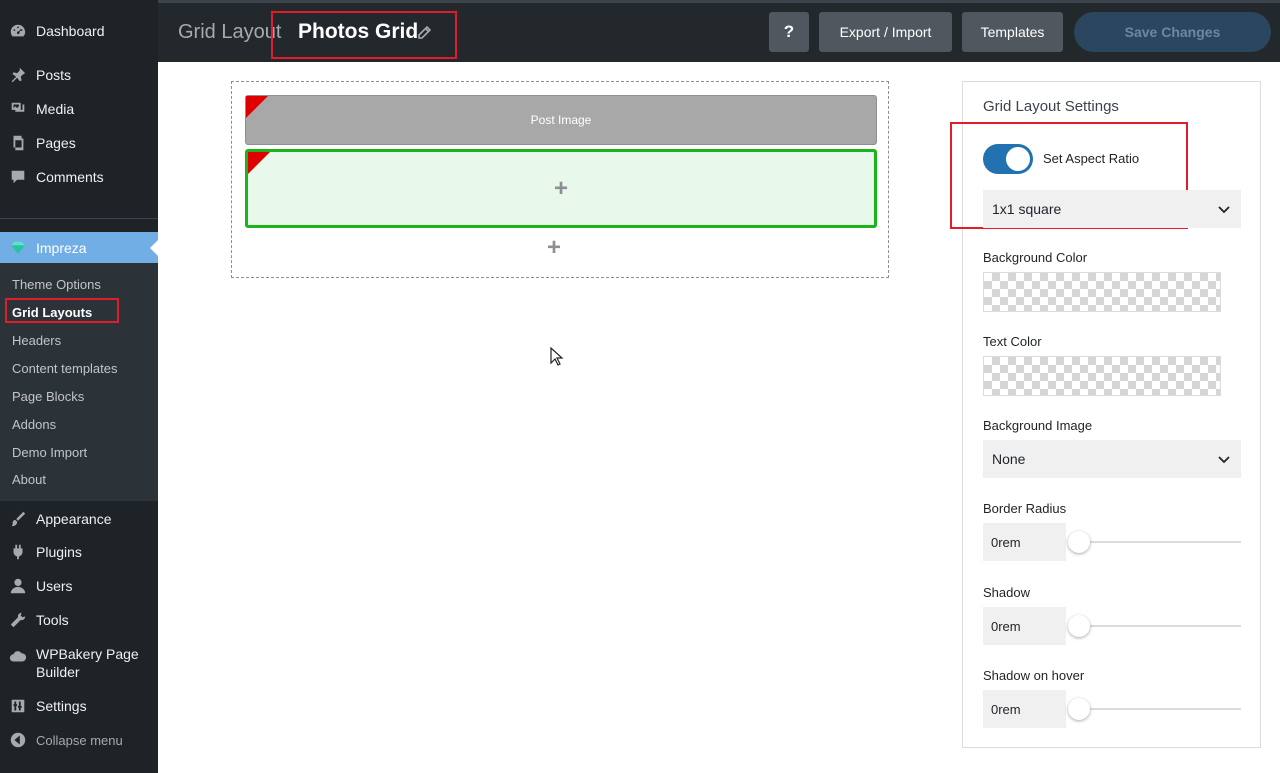 The height and width of the screenshot is (773, 1280). I want to click on sidebar-item-users: Users, so click(79, 586).